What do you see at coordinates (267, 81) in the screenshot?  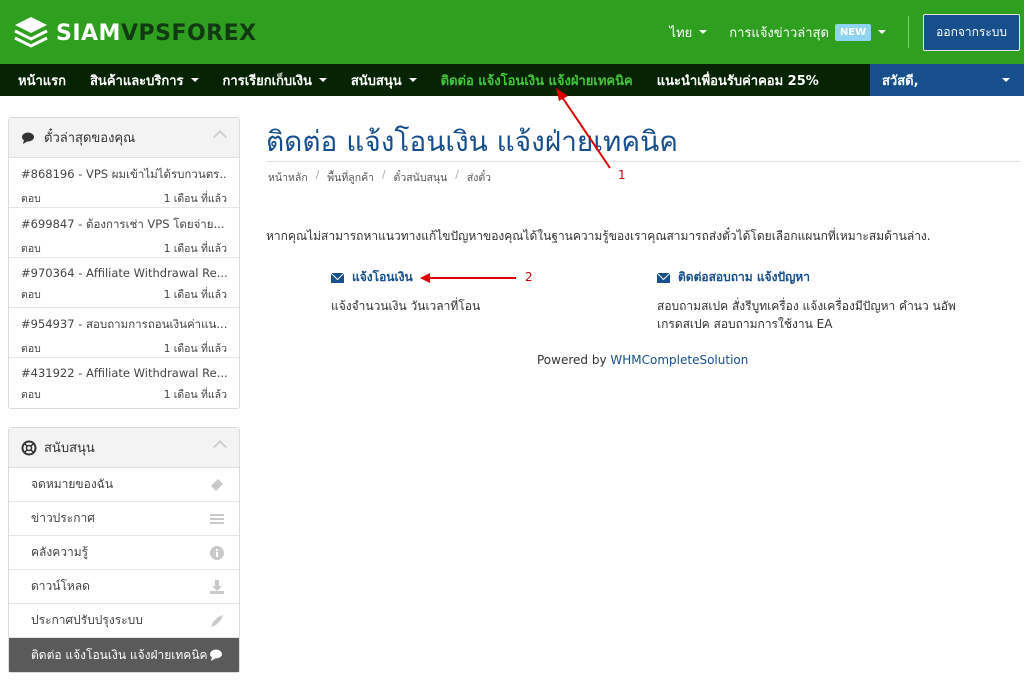 I see `nav-billing-label: การเรียกเก็บเงิน` at bounding box center [267, 81].